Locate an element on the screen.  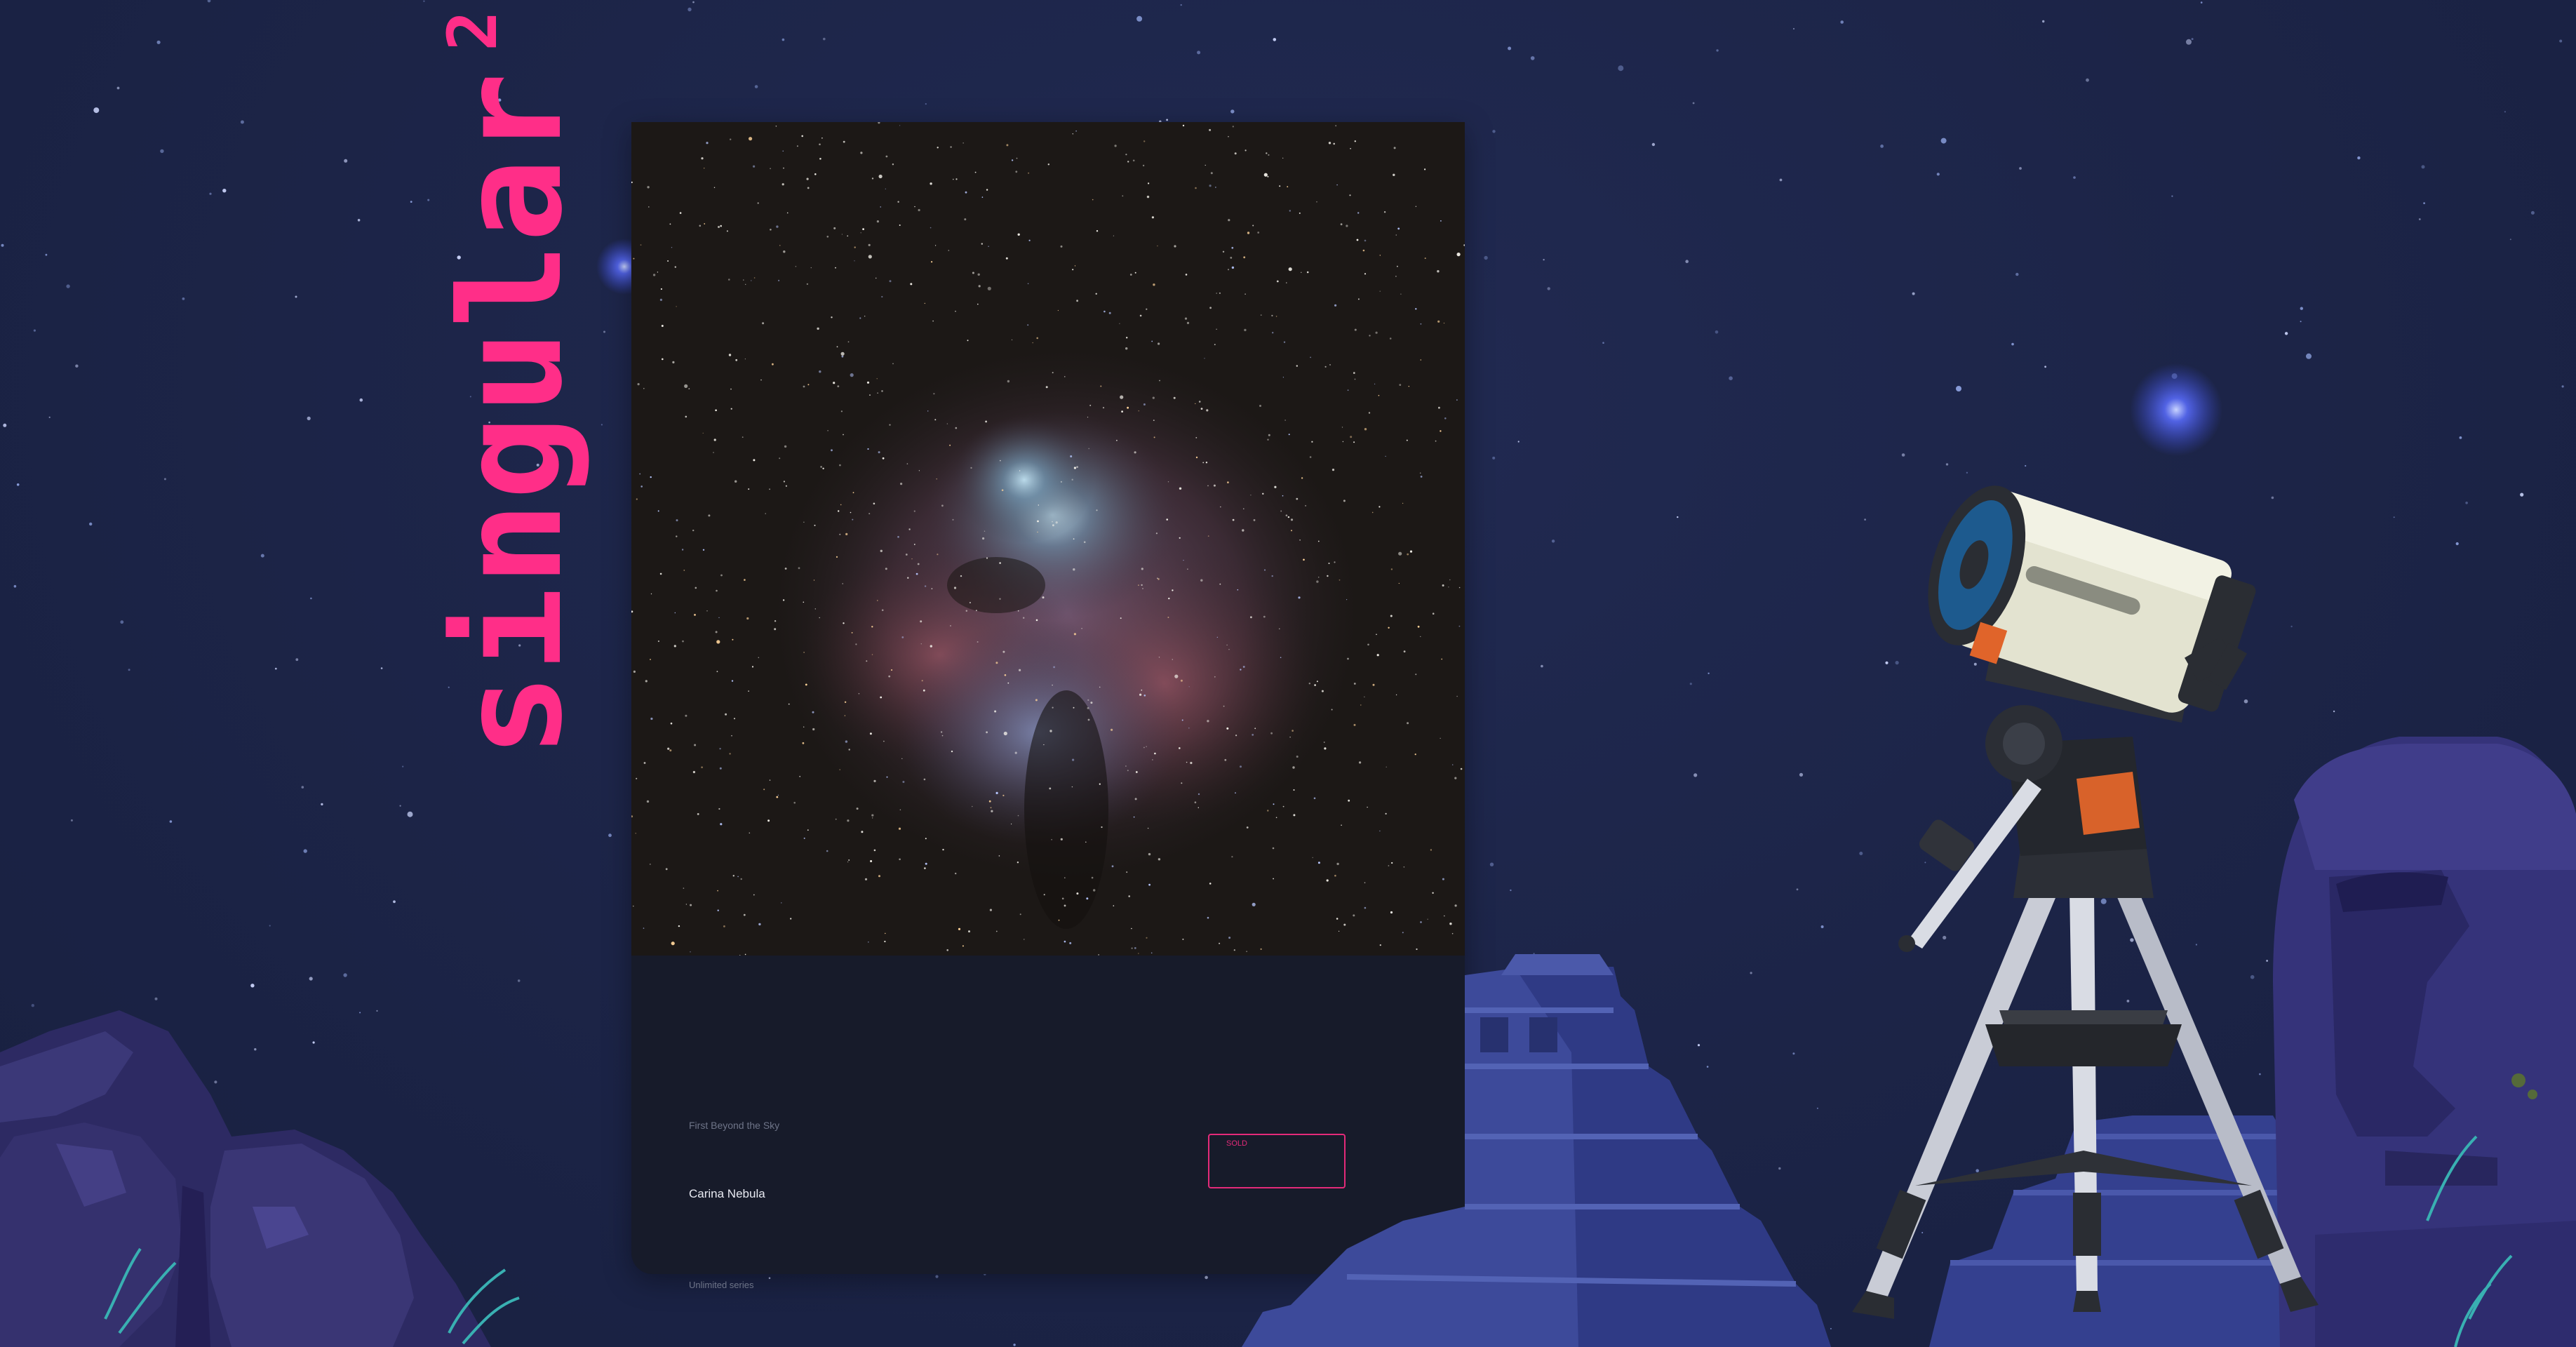
sold-badge: SOLD is located at coordinates (1277, 1161).